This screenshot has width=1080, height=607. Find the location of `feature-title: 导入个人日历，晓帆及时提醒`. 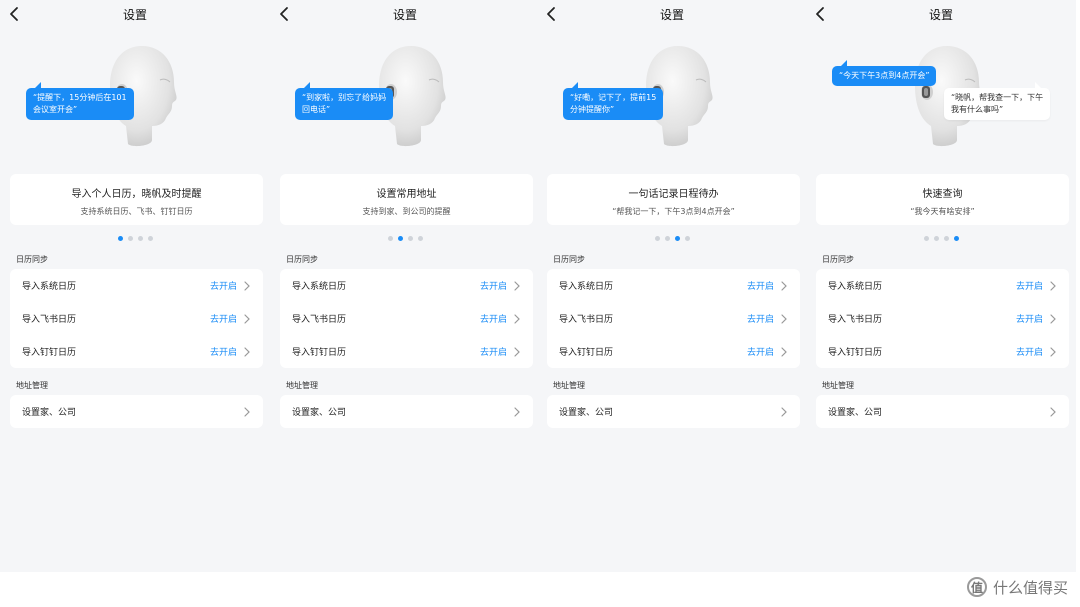

feature-title: 导入个人日历，晓帆及时提醒 is located at coordinates (136, 194).